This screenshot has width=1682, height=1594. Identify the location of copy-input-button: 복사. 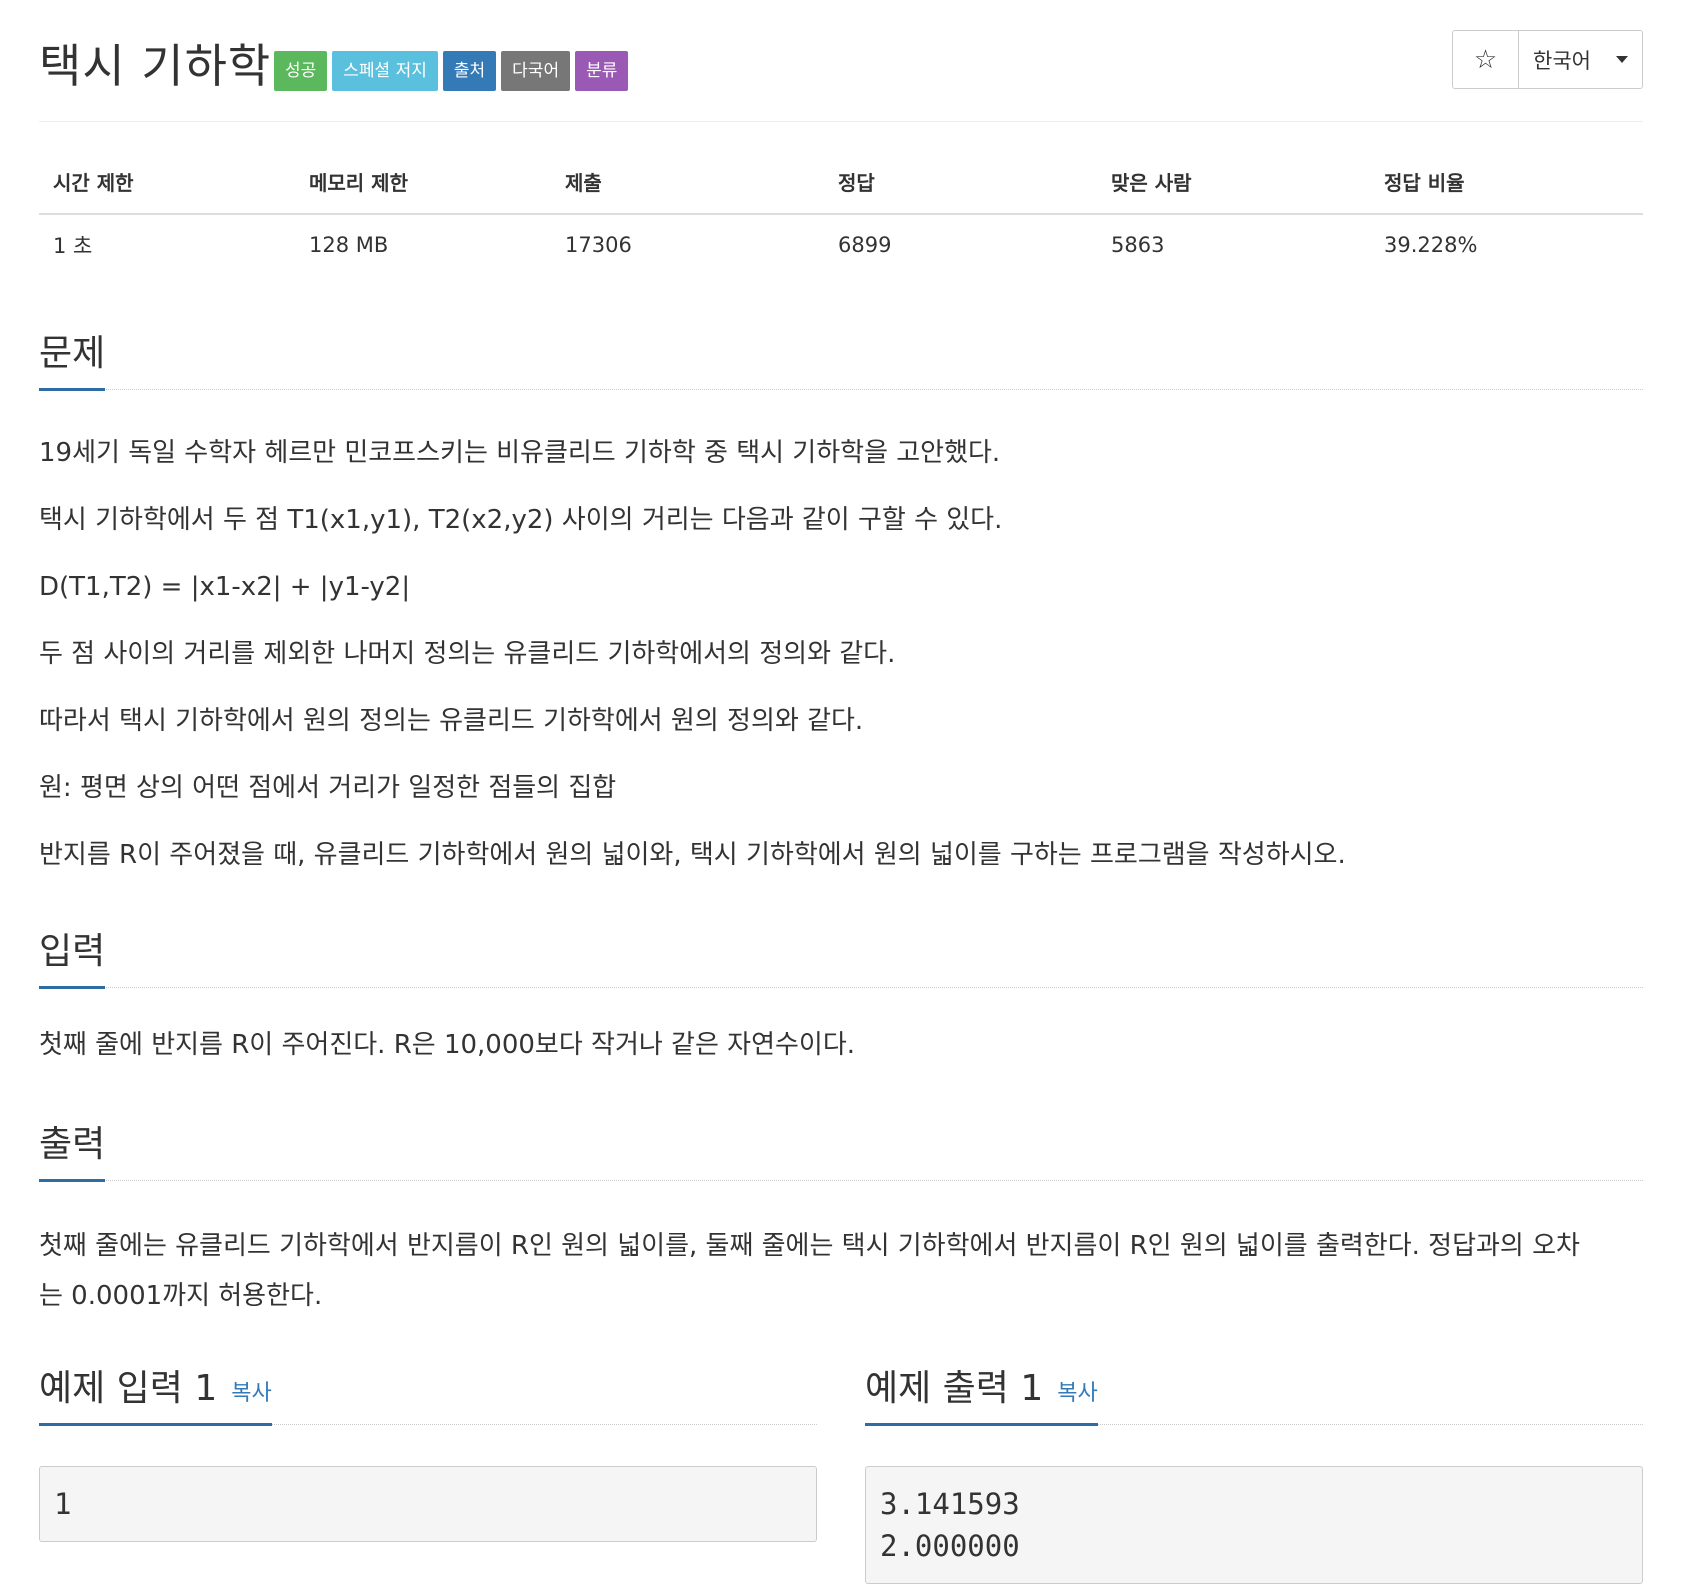
(251, 1393).